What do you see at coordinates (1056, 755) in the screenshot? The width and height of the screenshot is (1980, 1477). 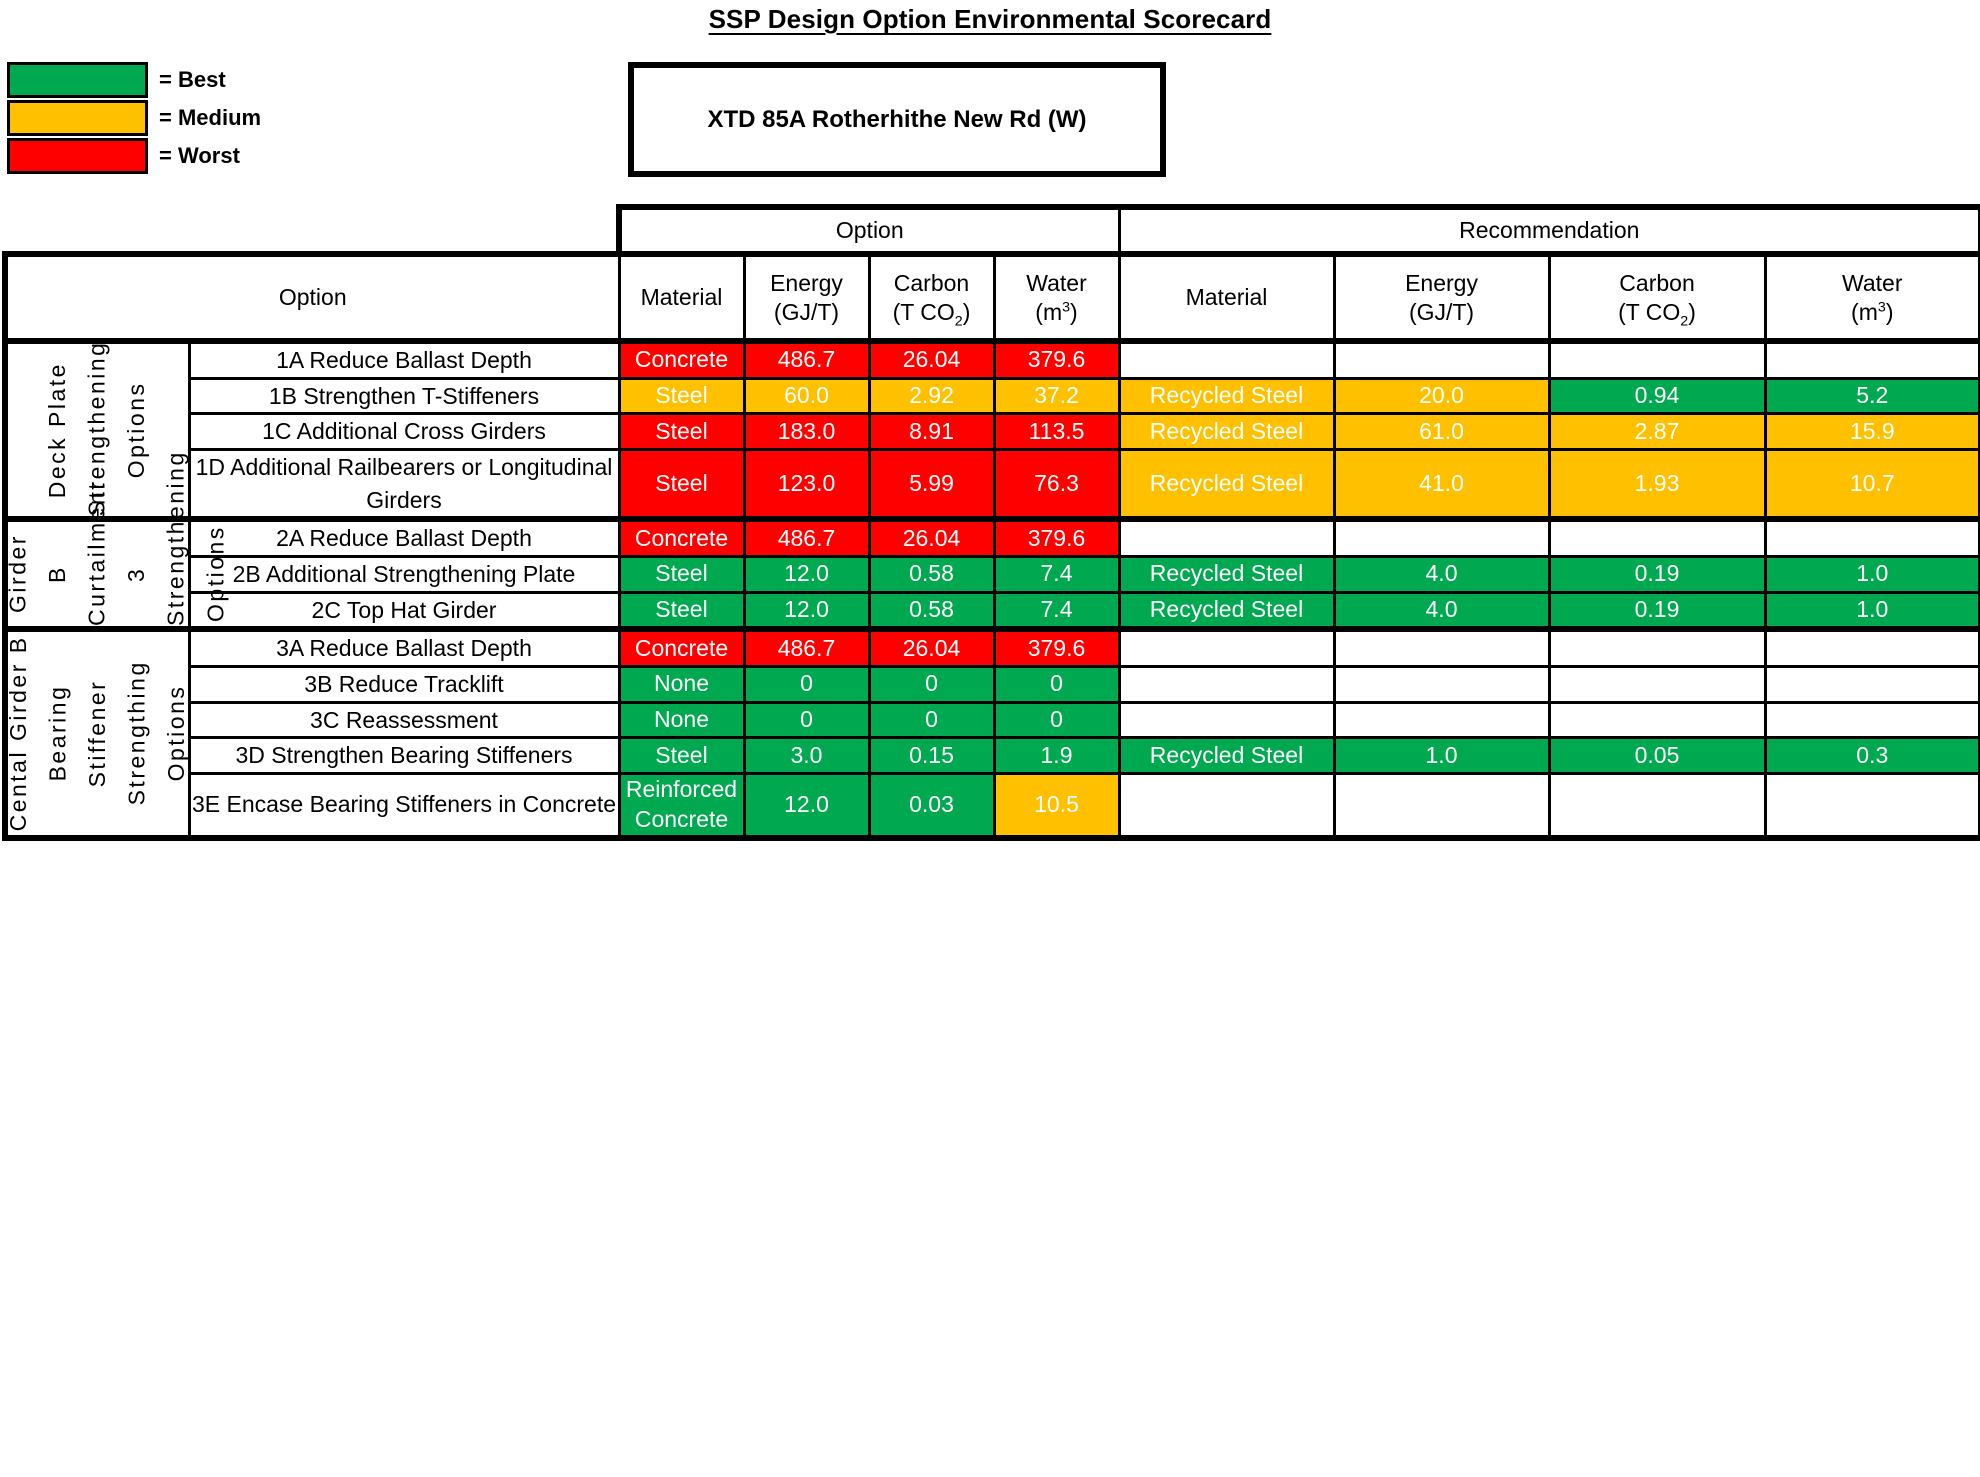 I see `cell-opt-water: 1.9` at bounding box center [1056, 755].